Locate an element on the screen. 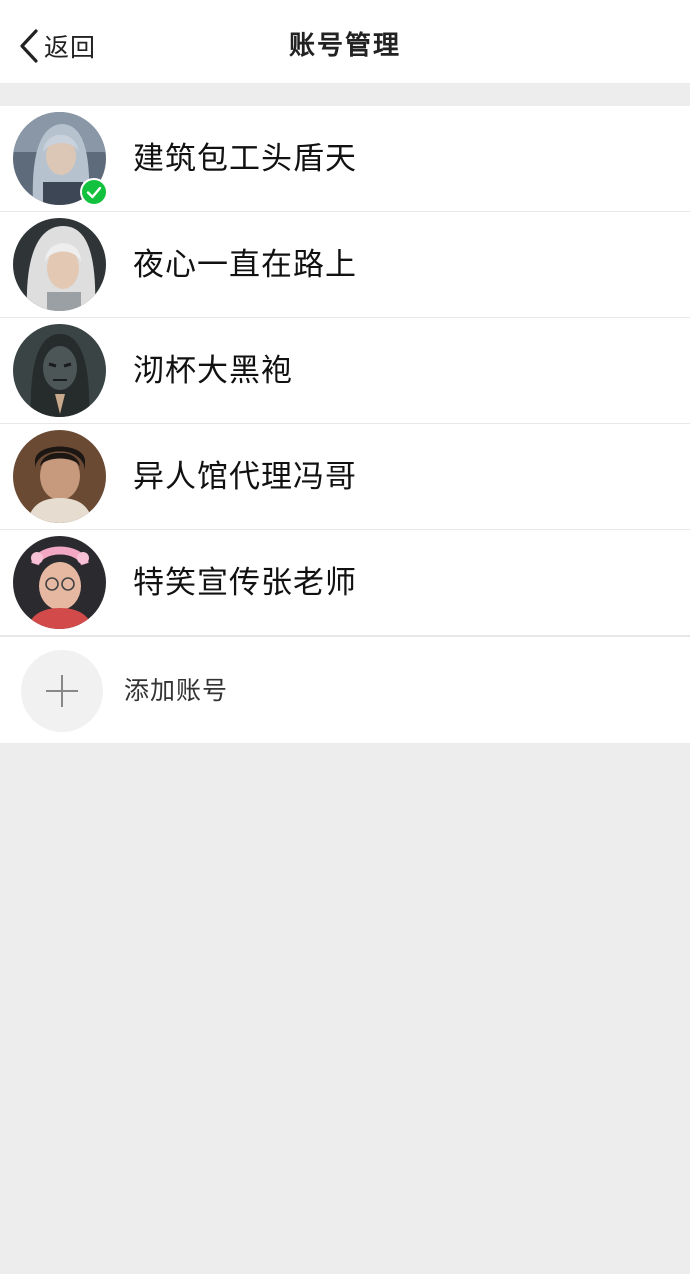  page-title: 账号管理 is located at coordinates (344, 46).